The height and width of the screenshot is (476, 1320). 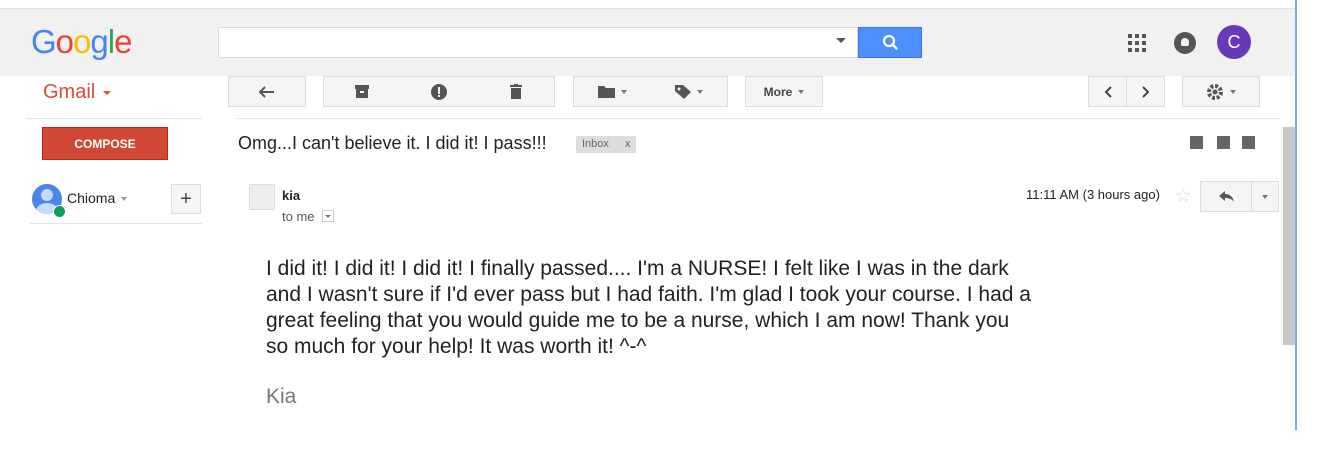 What do you see at coordinates (628, 144) in the screenshot?
I see `remove-label-button: x` at bounding box center [628, 144].